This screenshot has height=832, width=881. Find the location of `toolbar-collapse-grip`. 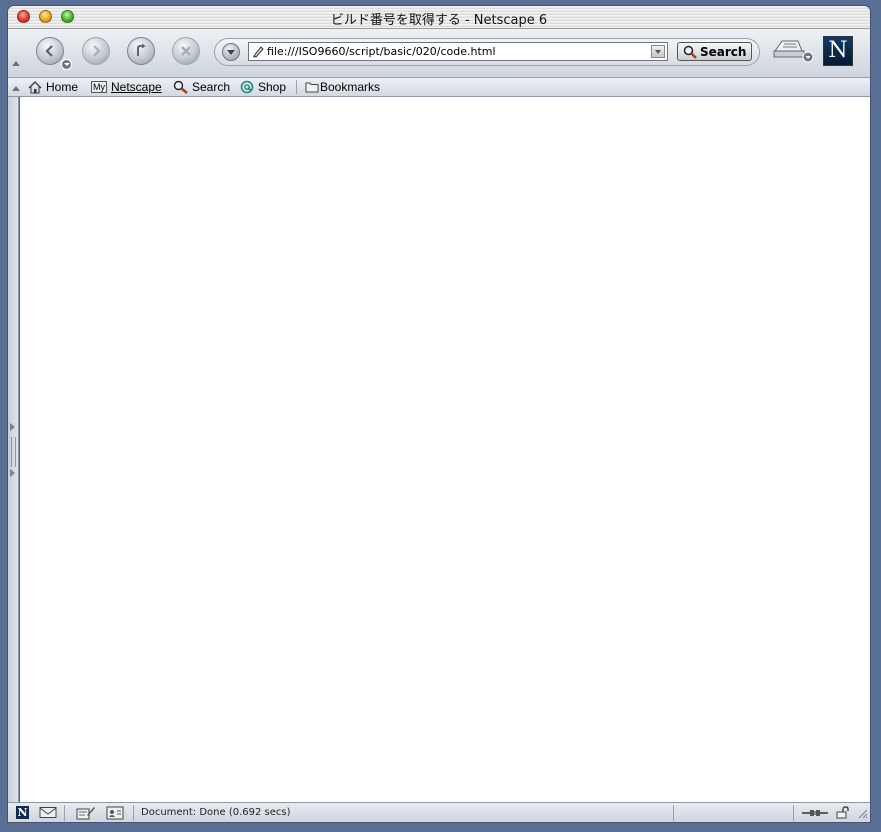

toolbar-collapse-grip is located at coordinates (16, 63).